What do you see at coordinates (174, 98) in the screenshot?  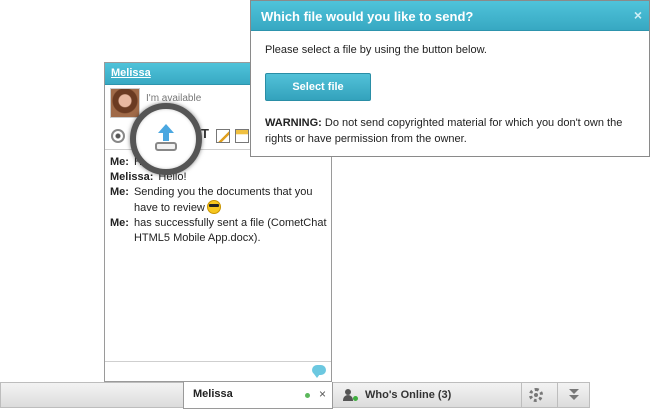 I see `status-message: I'm available` at bounding box center [174, 98].